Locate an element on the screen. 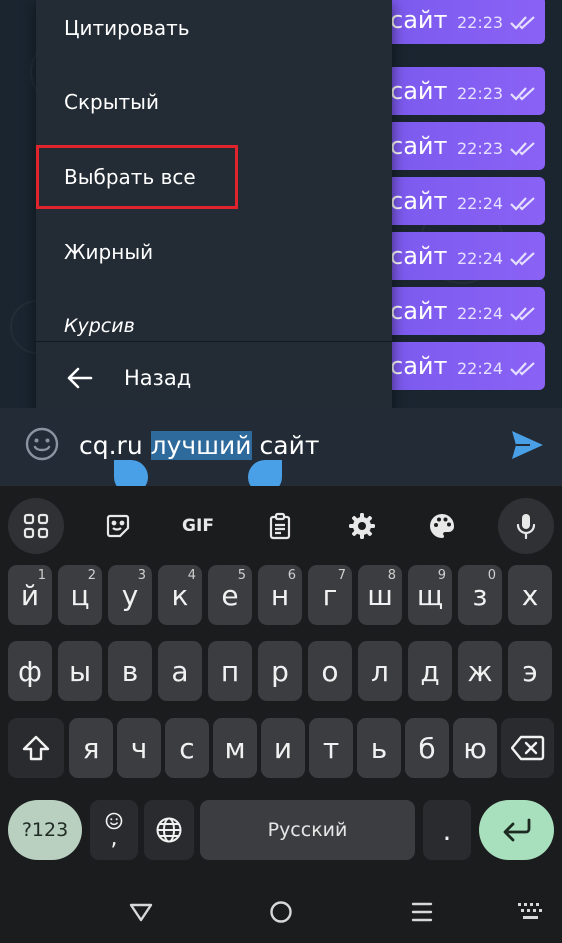 This screenshot has height=943, width=562. key-и: и is located at coordinates (283, 748).